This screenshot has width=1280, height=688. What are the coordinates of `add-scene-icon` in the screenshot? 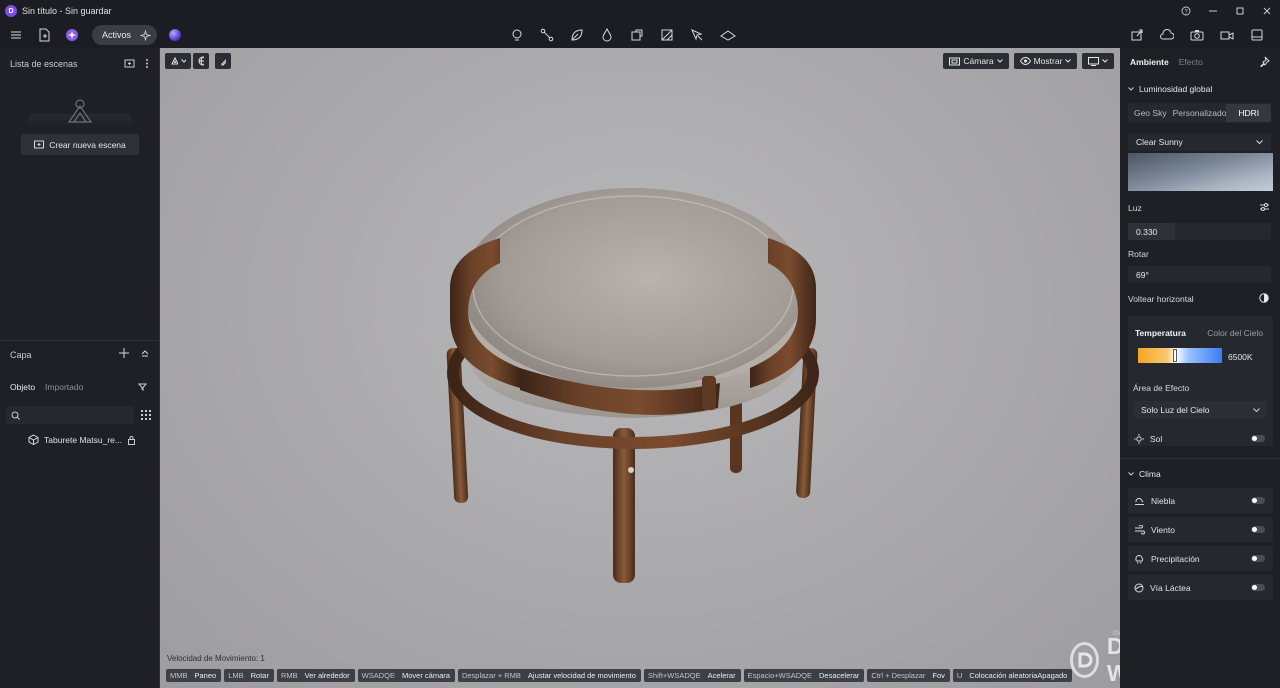 It's located at (129, 63).